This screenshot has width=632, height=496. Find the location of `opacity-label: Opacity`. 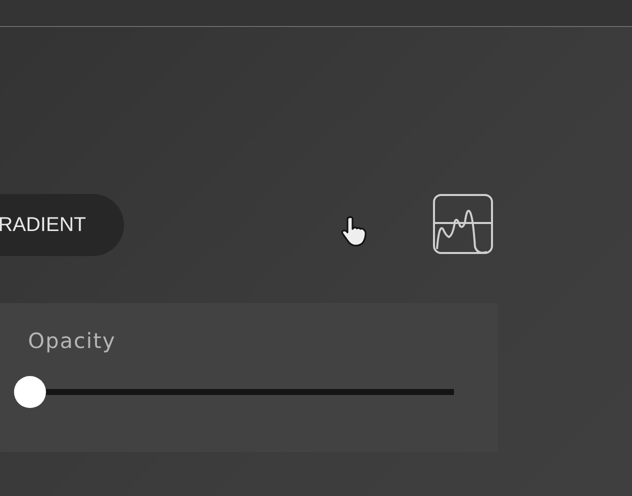

opacity-label: Opacity is located at coordinates (72, 341).